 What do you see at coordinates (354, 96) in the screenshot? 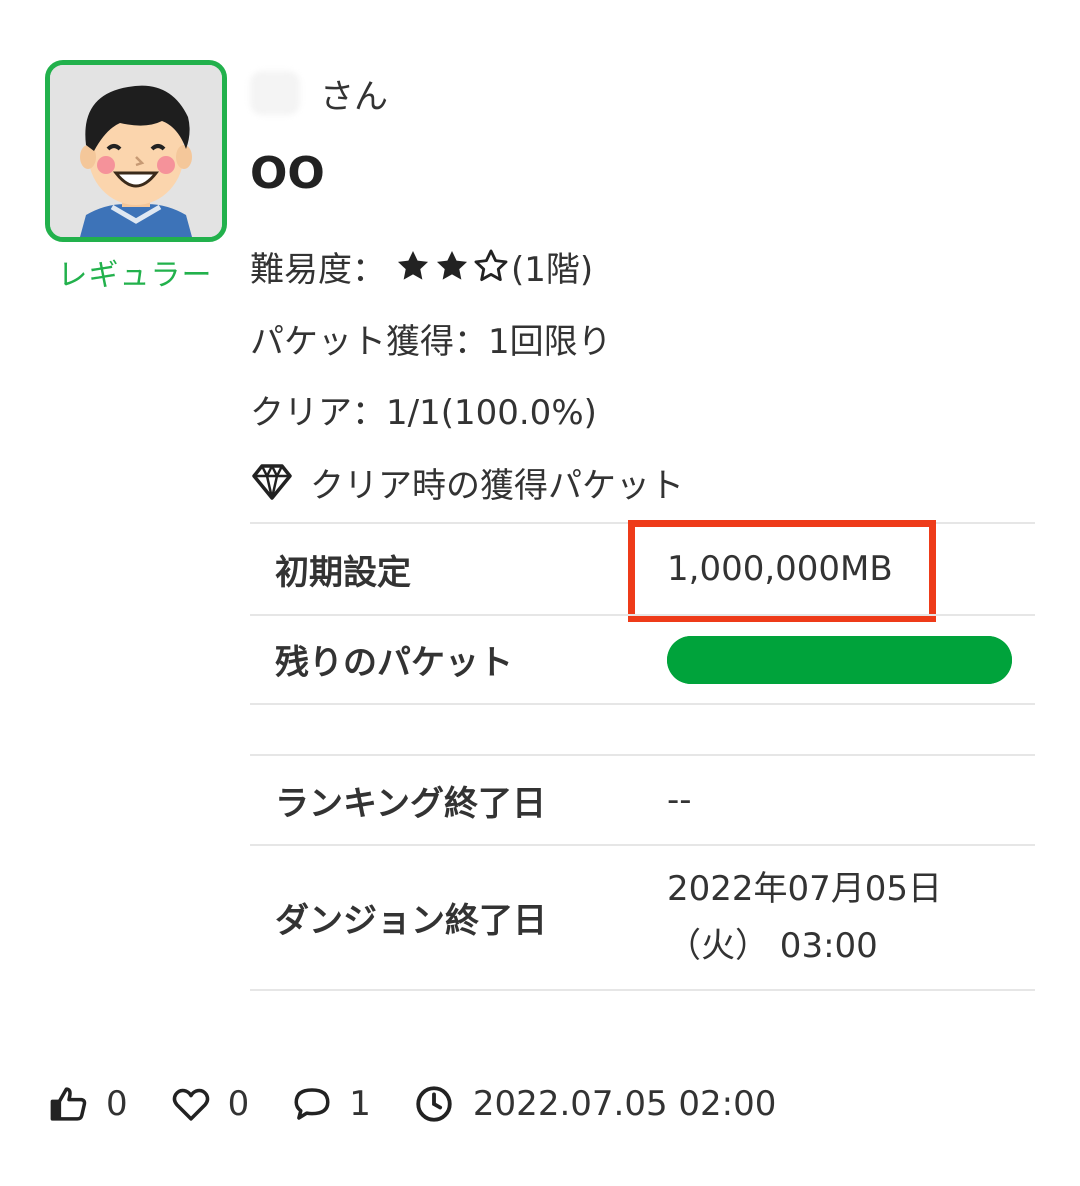
I see `username-suffix: さん` at bounding box center [354, 96].